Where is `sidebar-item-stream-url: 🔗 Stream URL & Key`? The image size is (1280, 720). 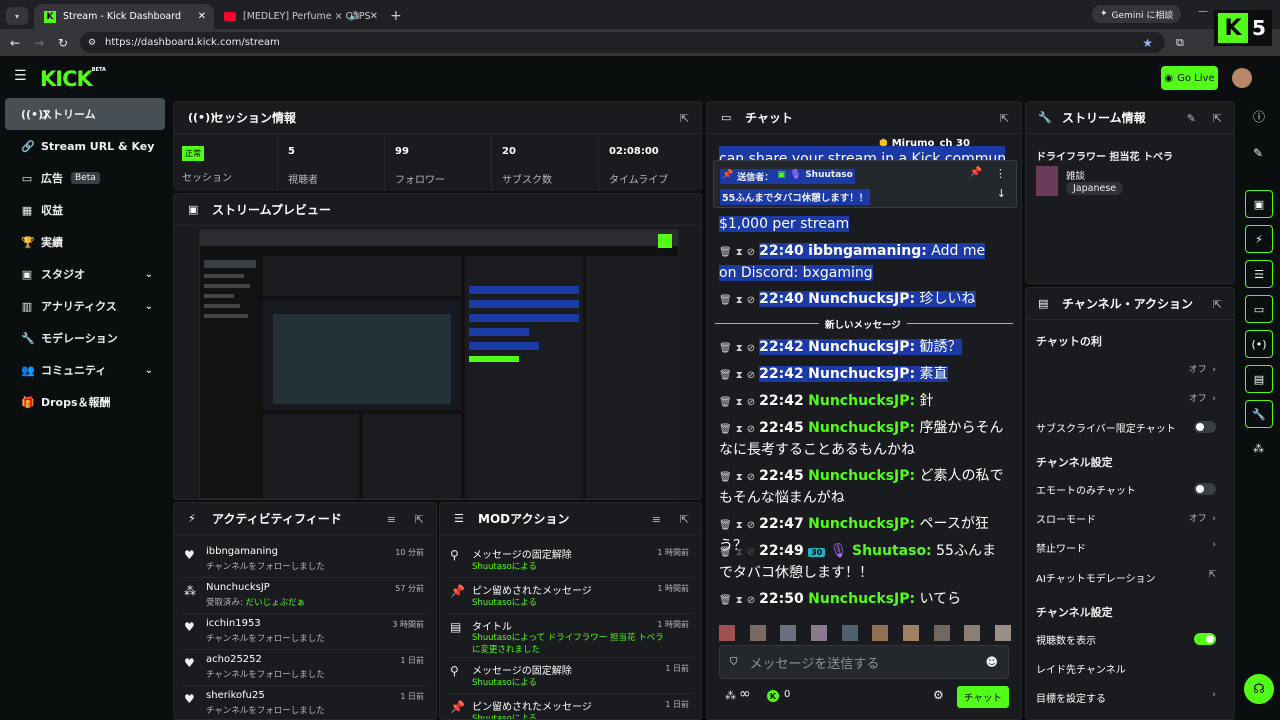
sidebar-item-stream-url: 🔗 Stream URL & Key is located at coordinates (85, 146).